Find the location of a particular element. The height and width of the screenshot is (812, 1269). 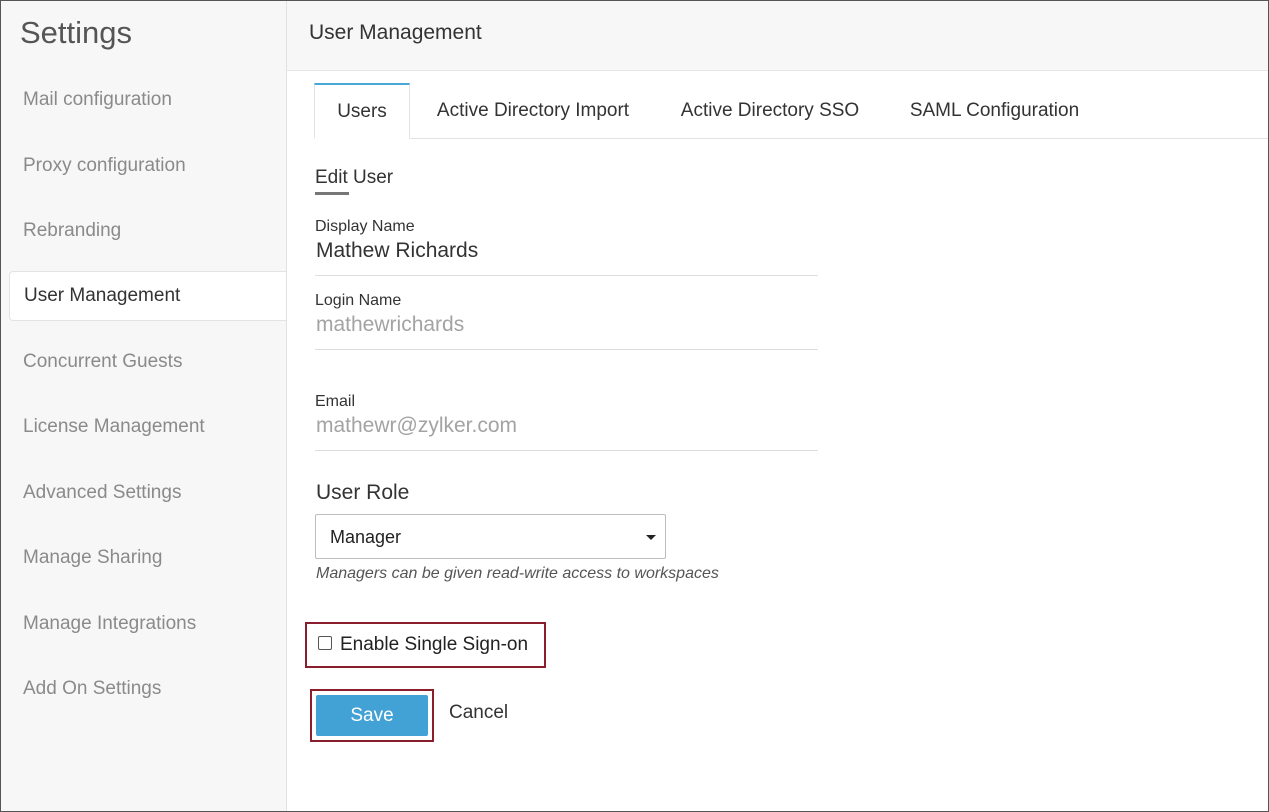

sidebar-item-manage-integrations: Manage Integrations is located at coordinates (147, 624).